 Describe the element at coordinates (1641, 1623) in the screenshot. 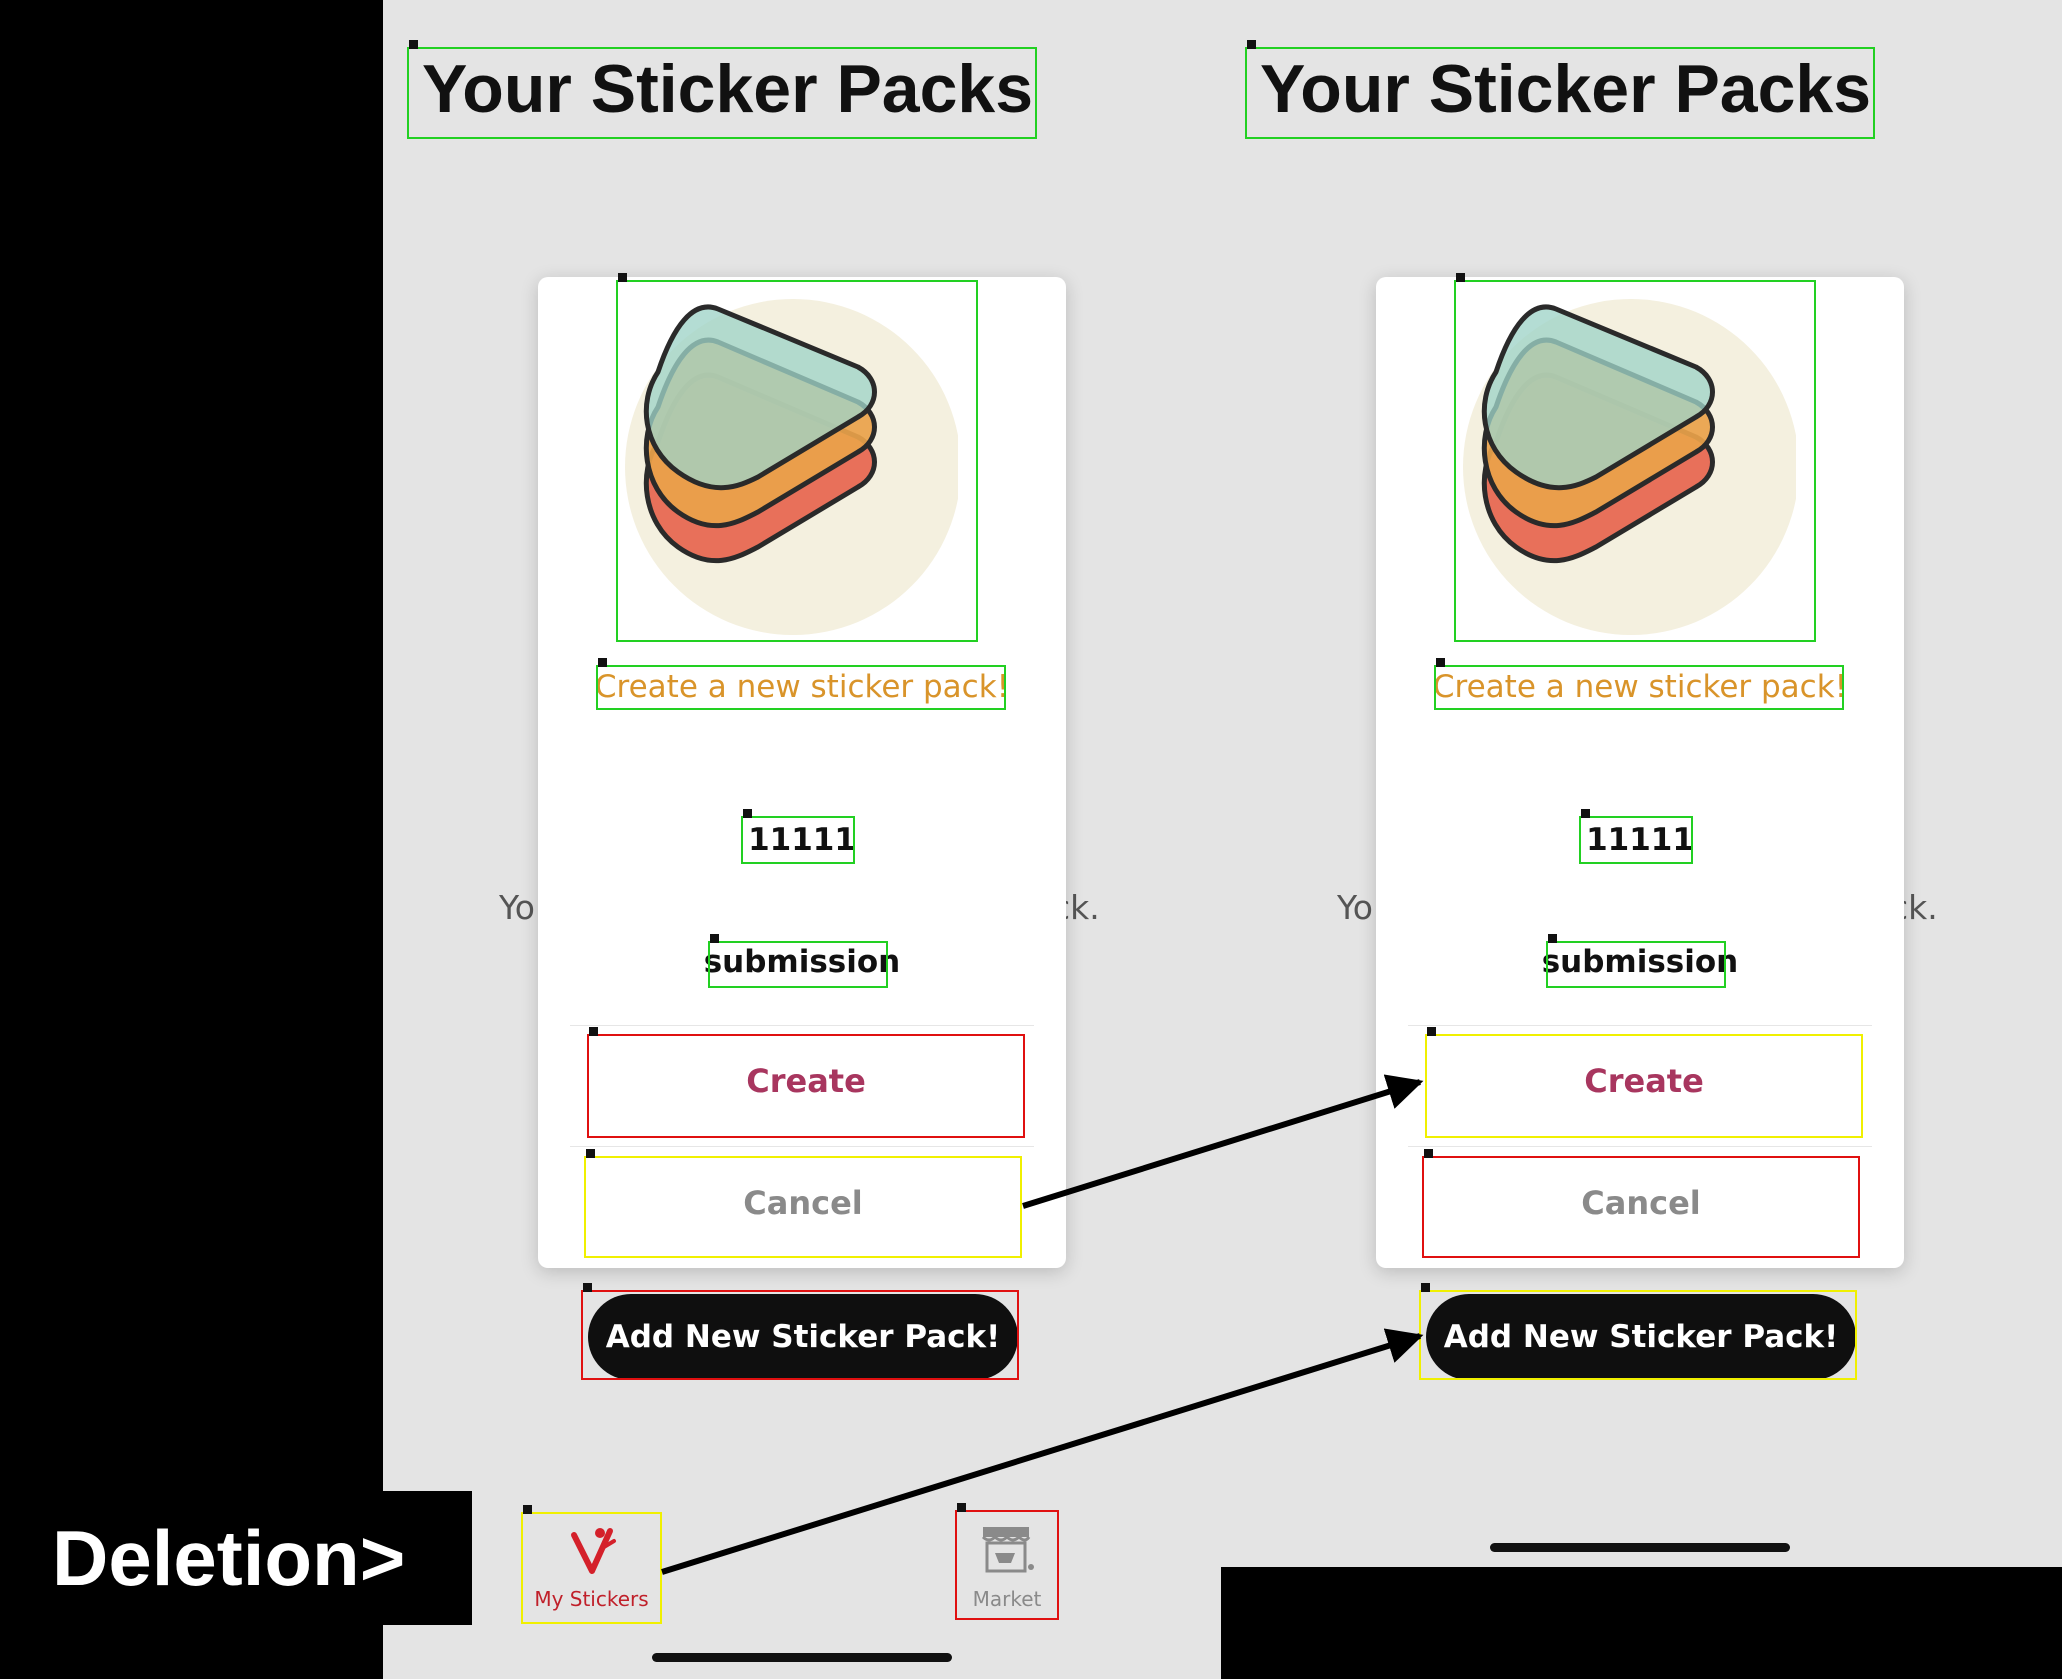

I see `black-cutout` at that location.